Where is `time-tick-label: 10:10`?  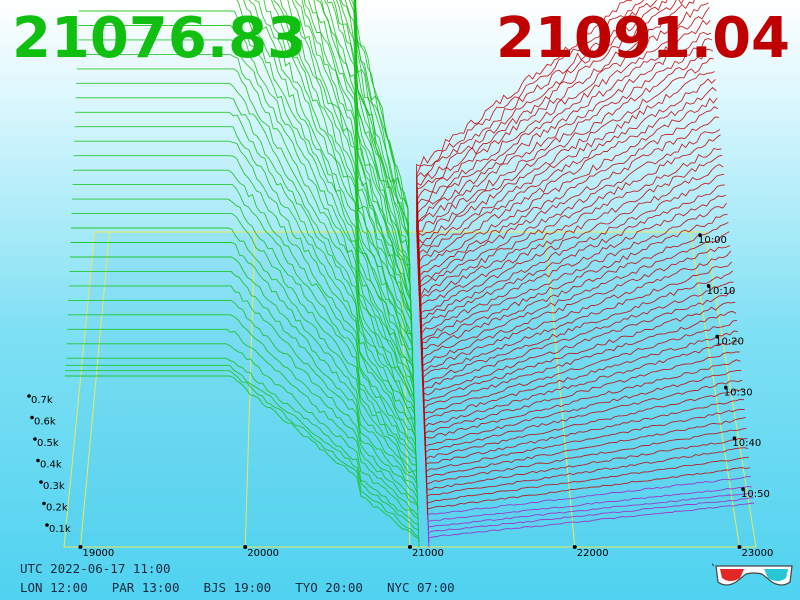 time-tick-label: 10:10 is located at coordinates (721, 291).